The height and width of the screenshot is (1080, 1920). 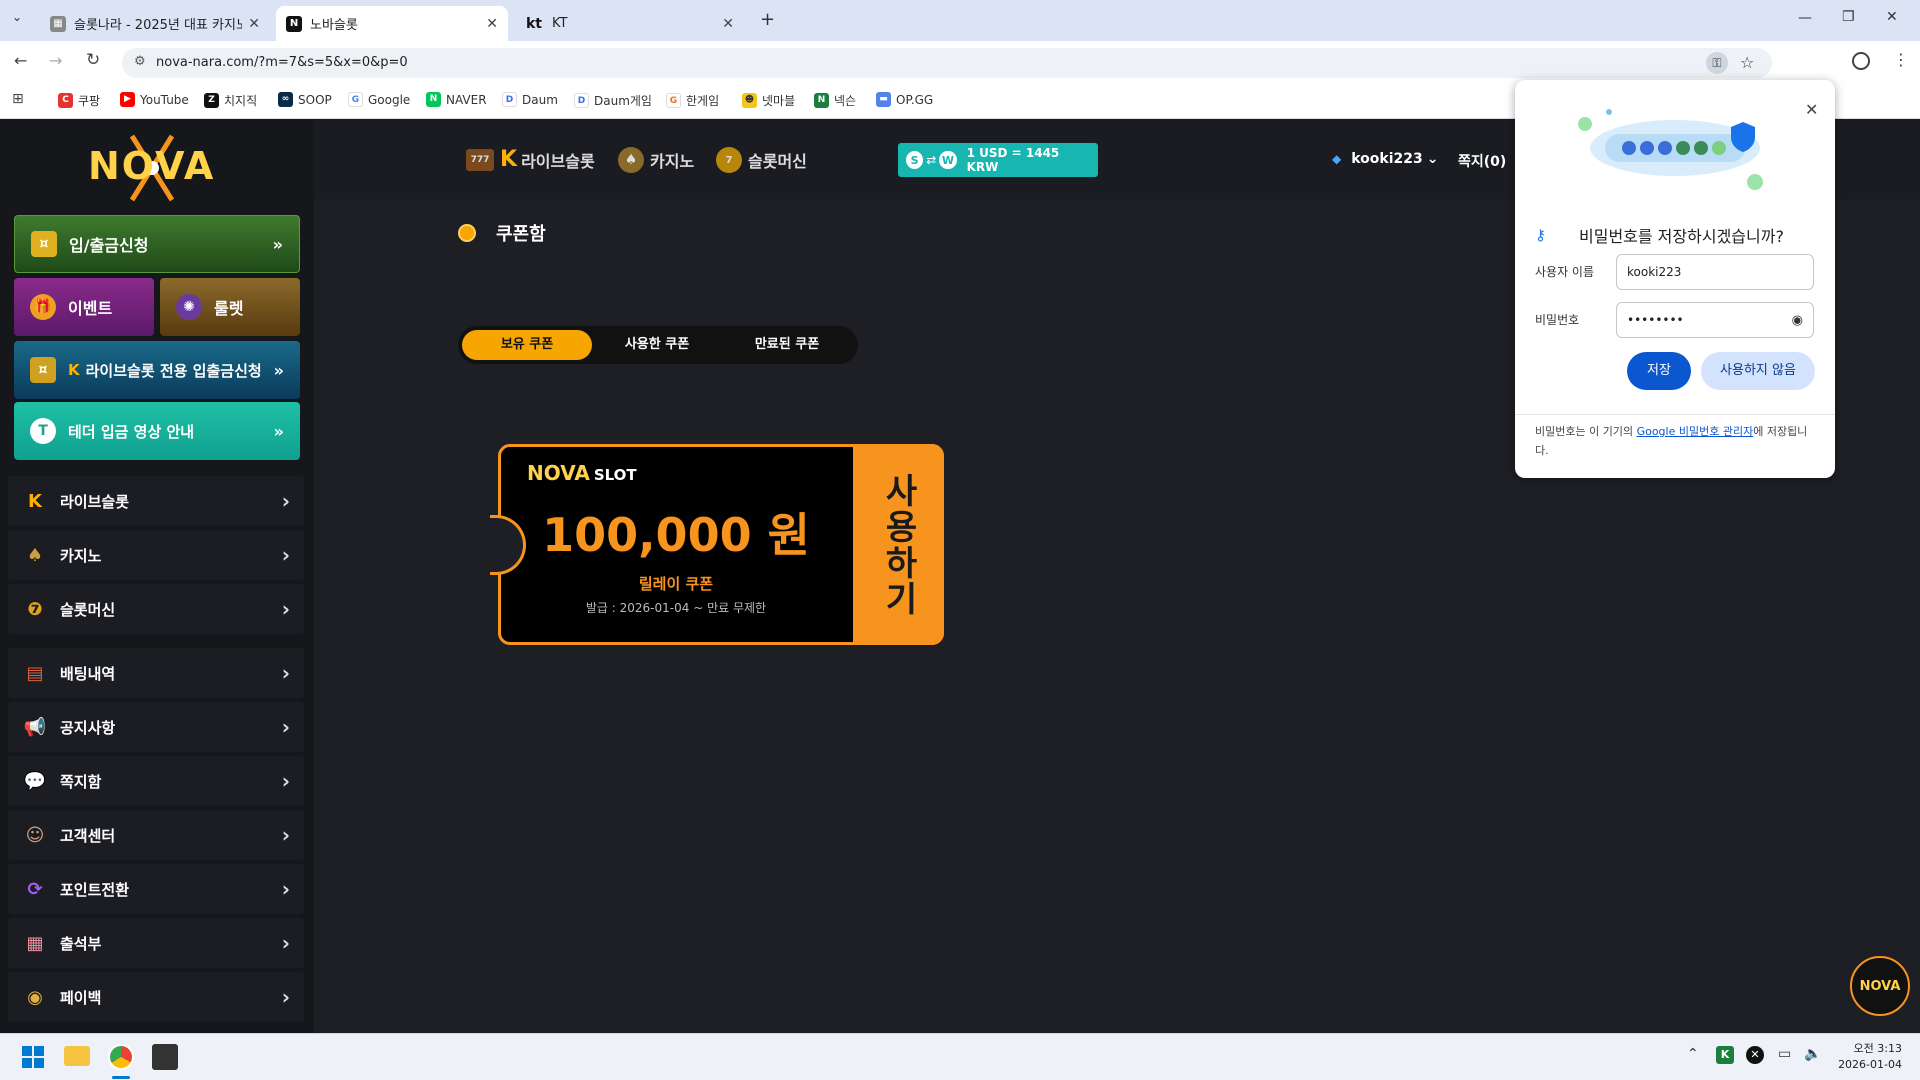 I want to click on url-bar: ⚙ nova-nara.com/?m=7&s=5&x=0&p=0 ⚿ ☆, so click(x=947, y=63).